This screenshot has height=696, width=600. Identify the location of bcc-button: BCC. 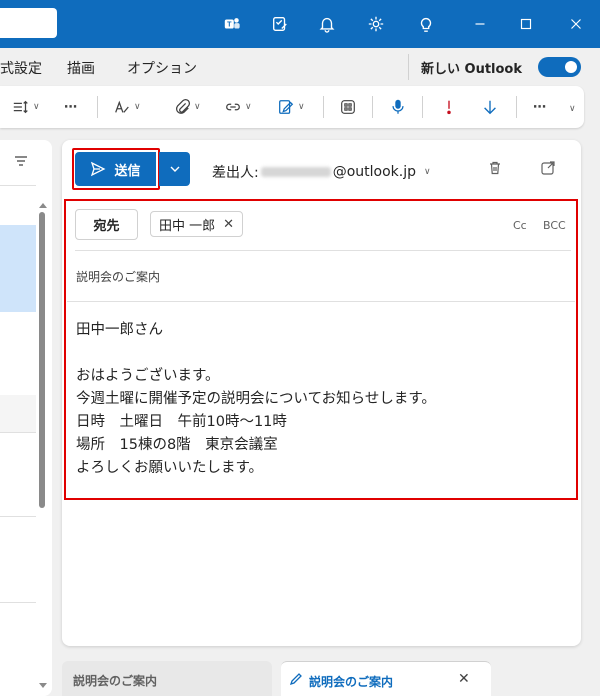
(554, 225).